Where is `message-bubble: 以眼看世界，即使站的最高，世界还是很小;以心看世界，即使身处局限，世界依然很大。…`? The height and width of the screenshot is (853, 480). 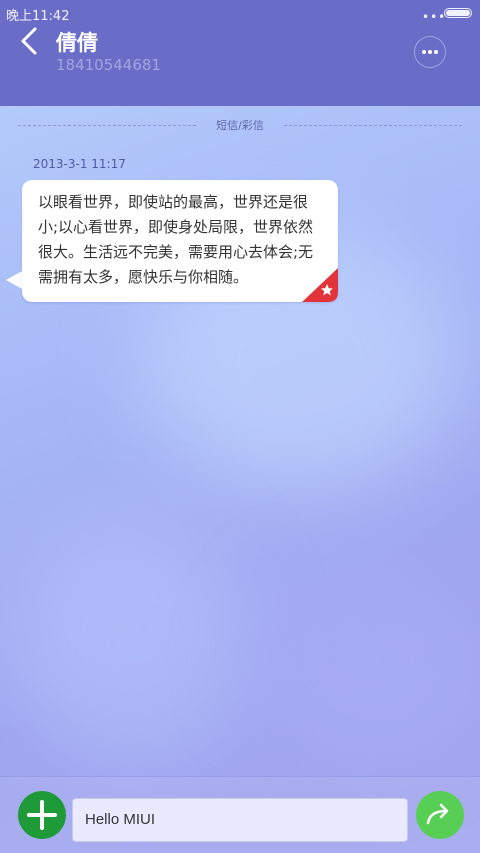
message-bubble: 以眼看世界，即使站的最高，世界还是很小;以心看世界，即使身处局限，世界依然很大。… is located at coordinates (180, 241).